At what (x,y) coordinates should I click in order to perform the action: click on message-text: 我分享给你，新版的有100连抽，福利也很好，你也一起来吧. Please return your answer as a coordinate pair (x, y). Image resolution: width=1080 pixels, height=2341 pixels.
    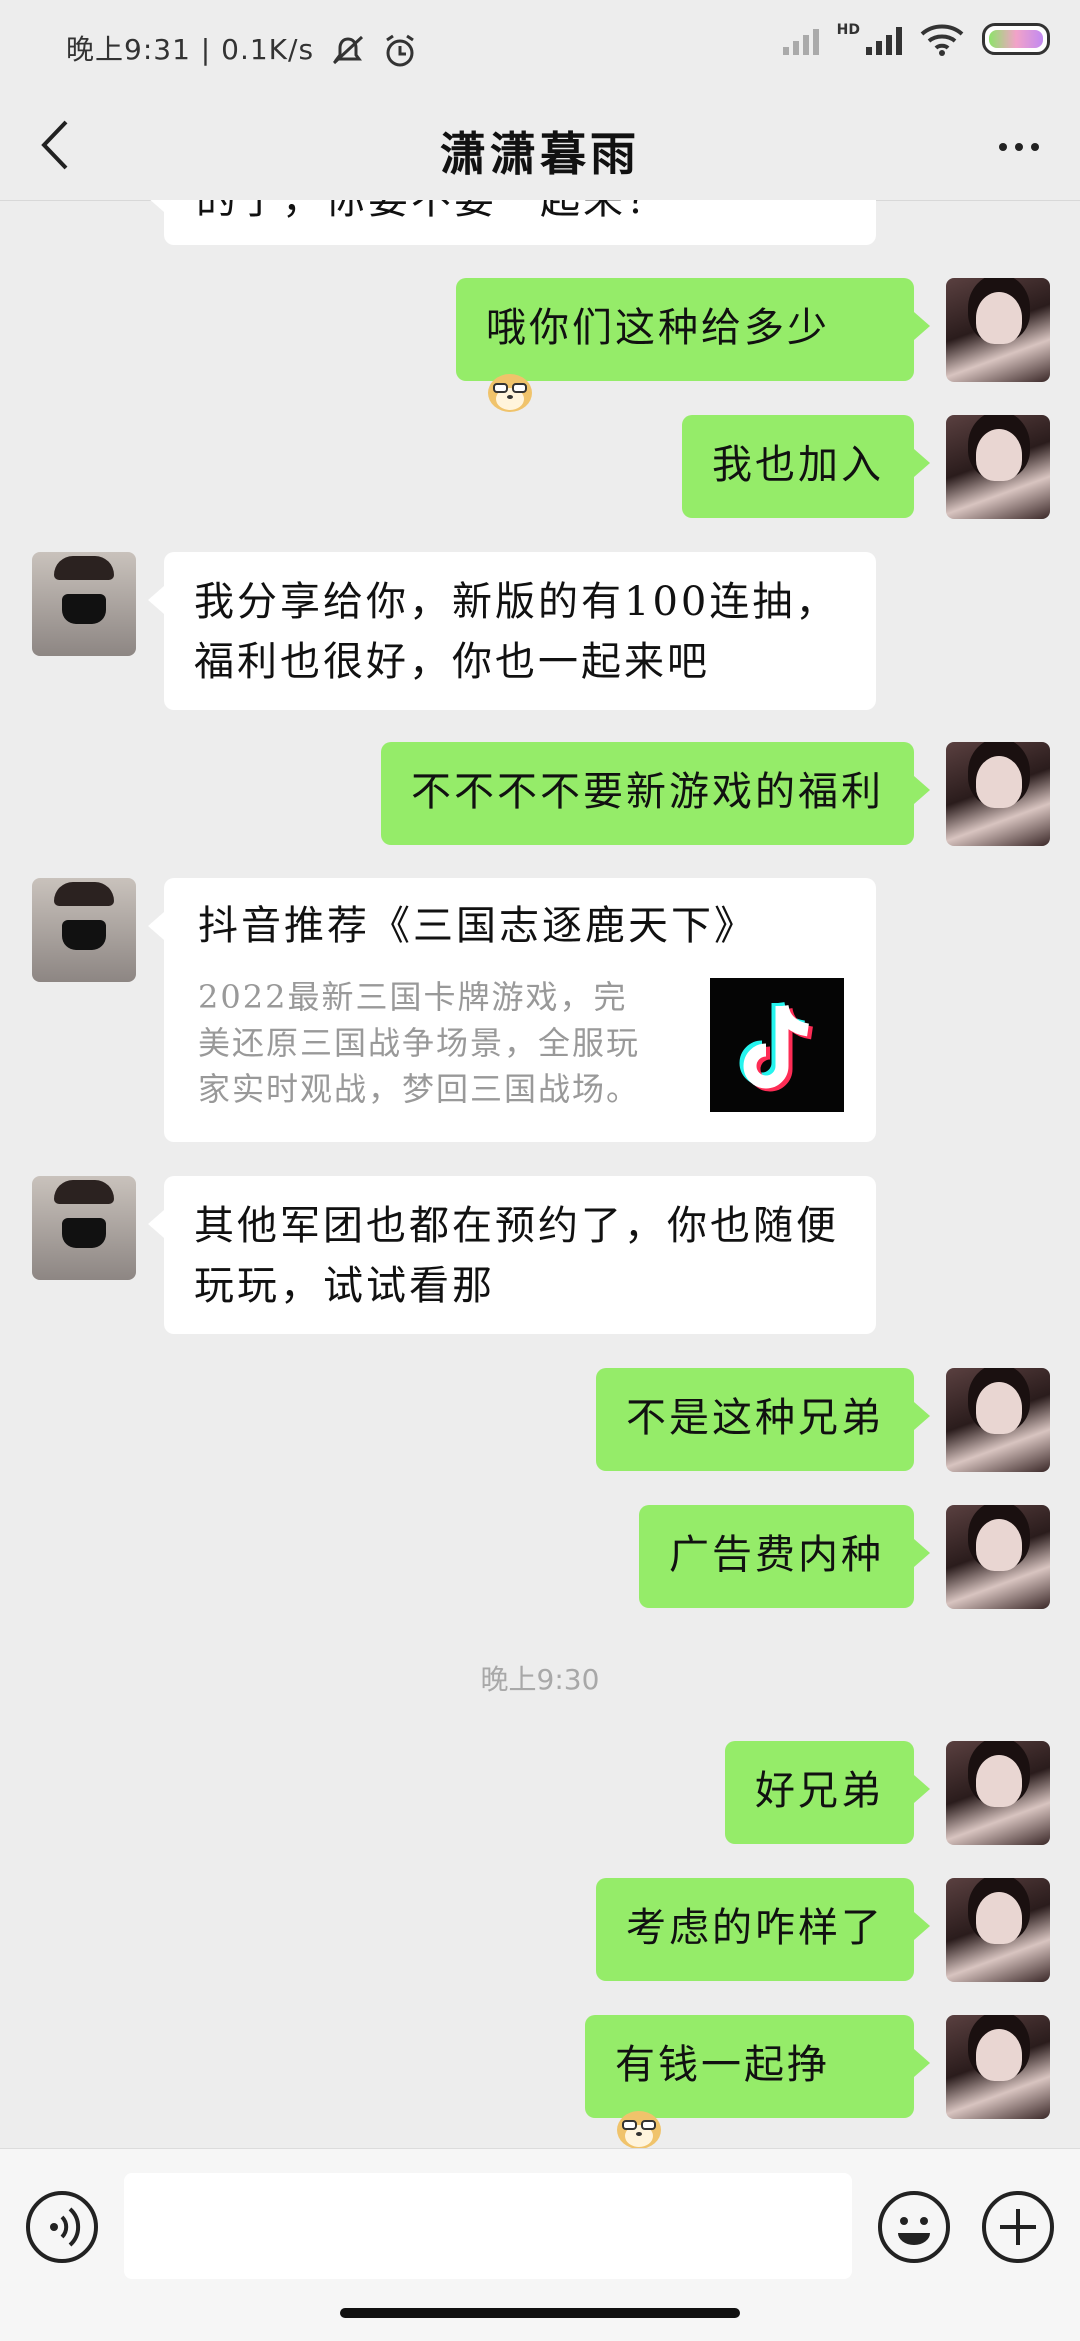
    Looking at the image, I should click on (516, 632).